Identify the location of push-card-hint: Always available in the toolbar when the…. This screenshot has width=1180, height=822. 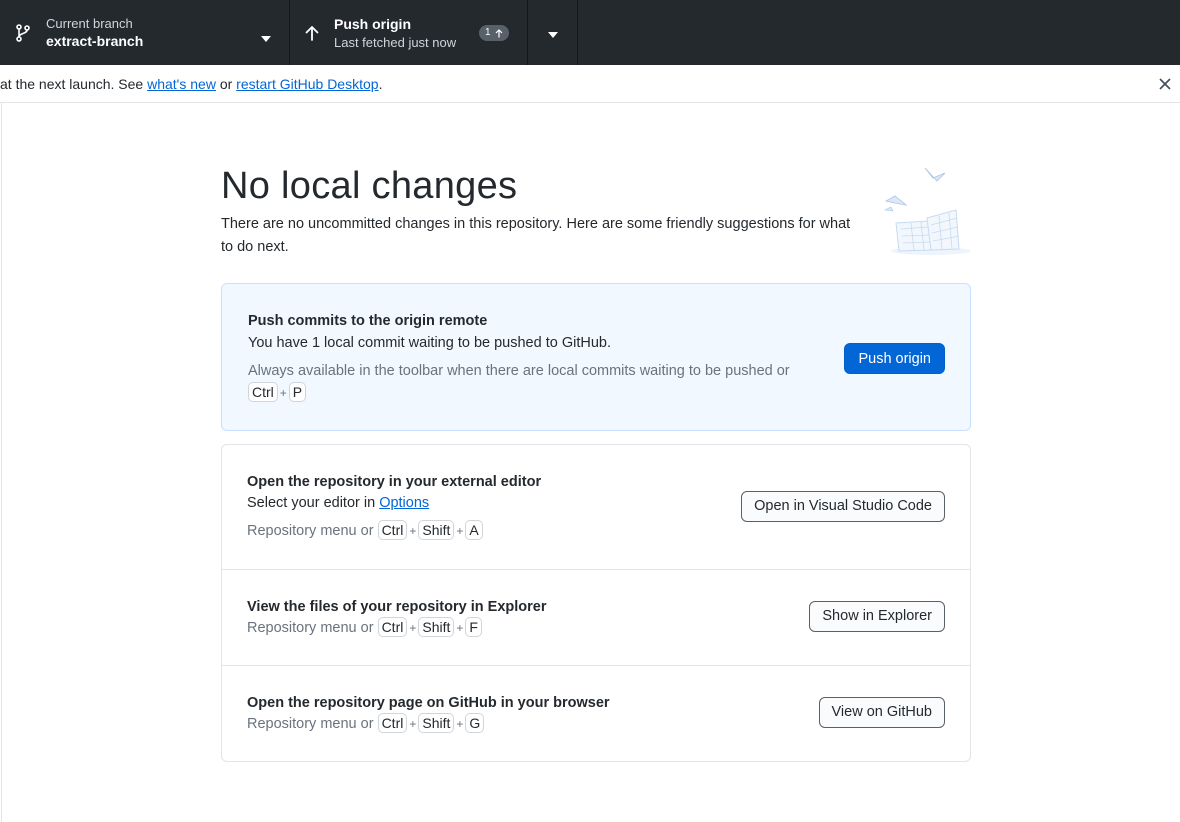
(533, 382).